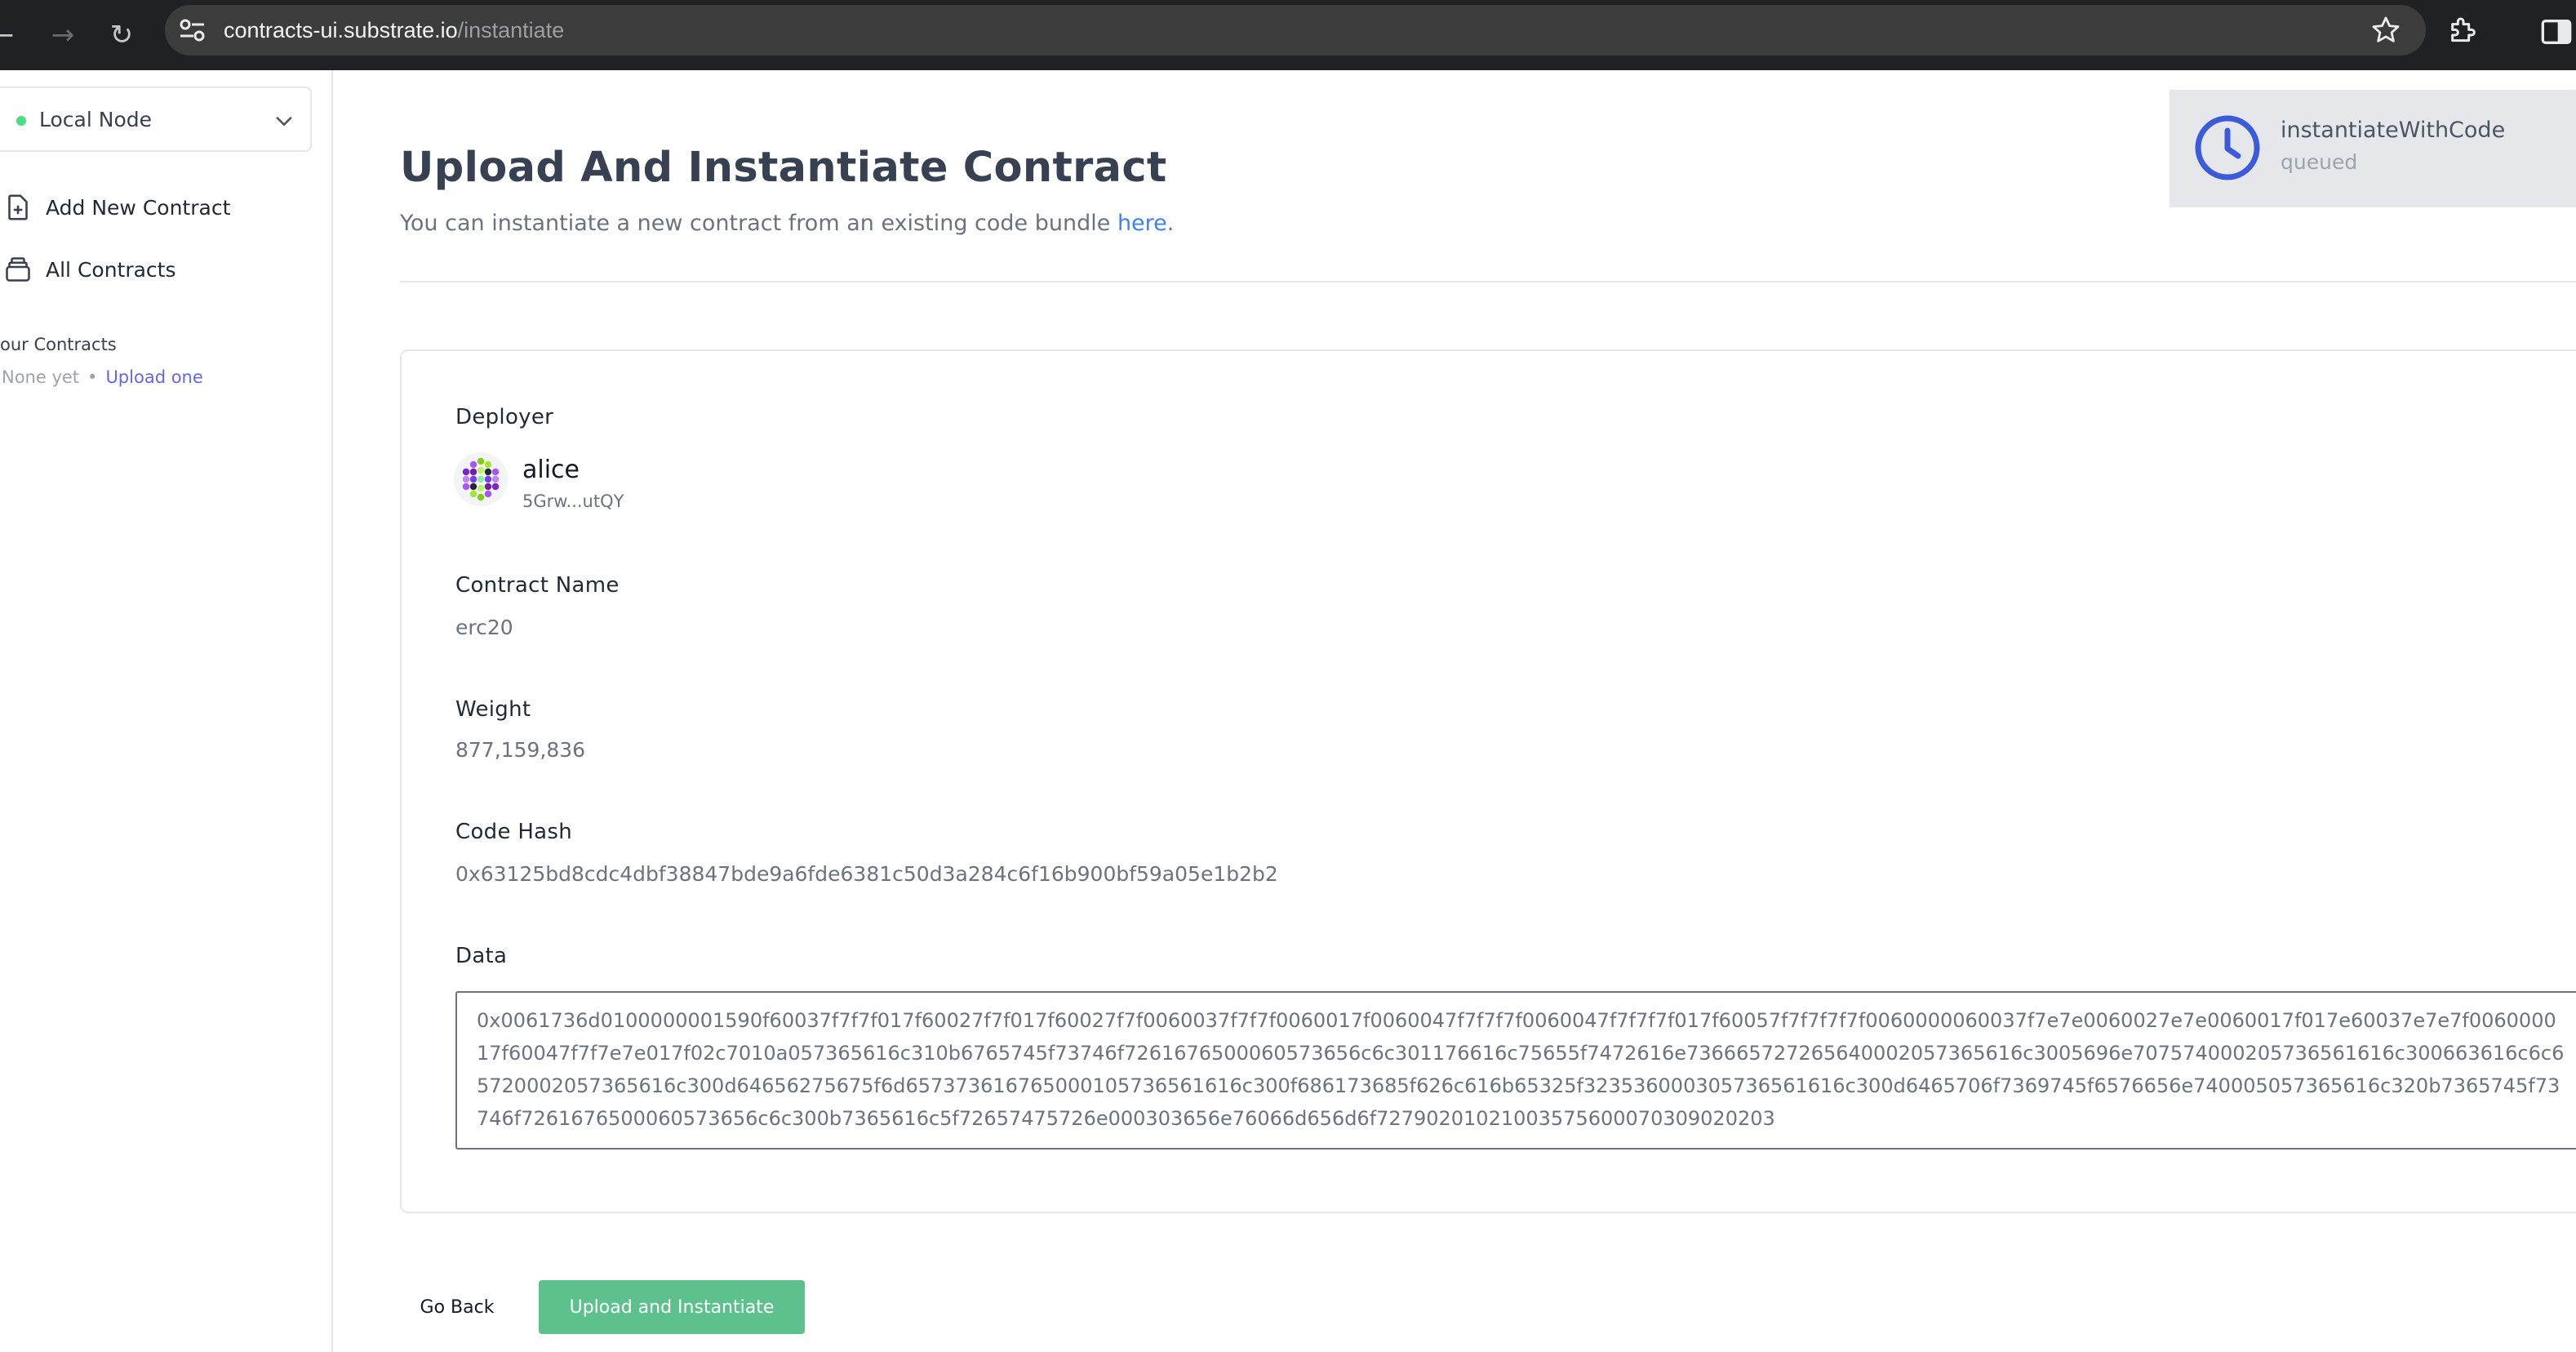 The width and height of the screenshot is (2576, 1352). What do you see at coordinates (520, 750) in the screenshot?
I see `weight-value: 877,159,836` at bounding box center [520, 750].